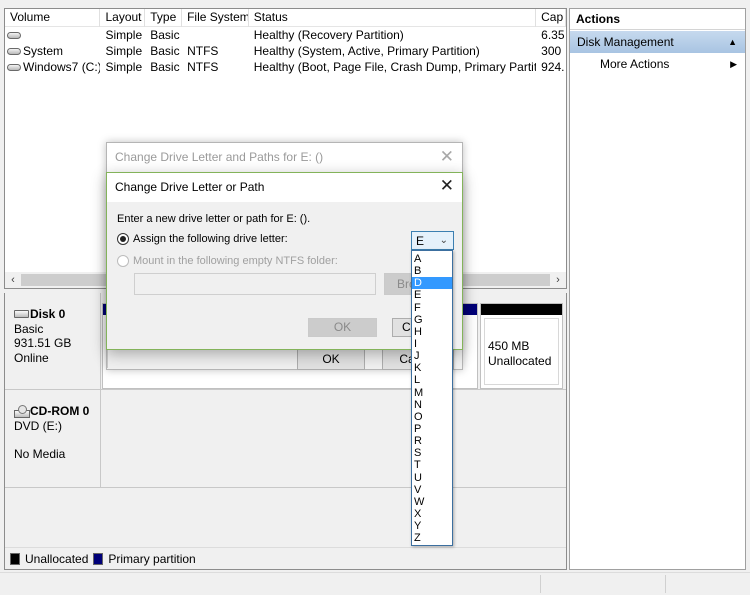 The height and width of the screenshot is (595, 750). What do you see at coordinates (432, 417) in the screenshot?
I see `dropdown-option-o: O` at bounding box center [432, 417].